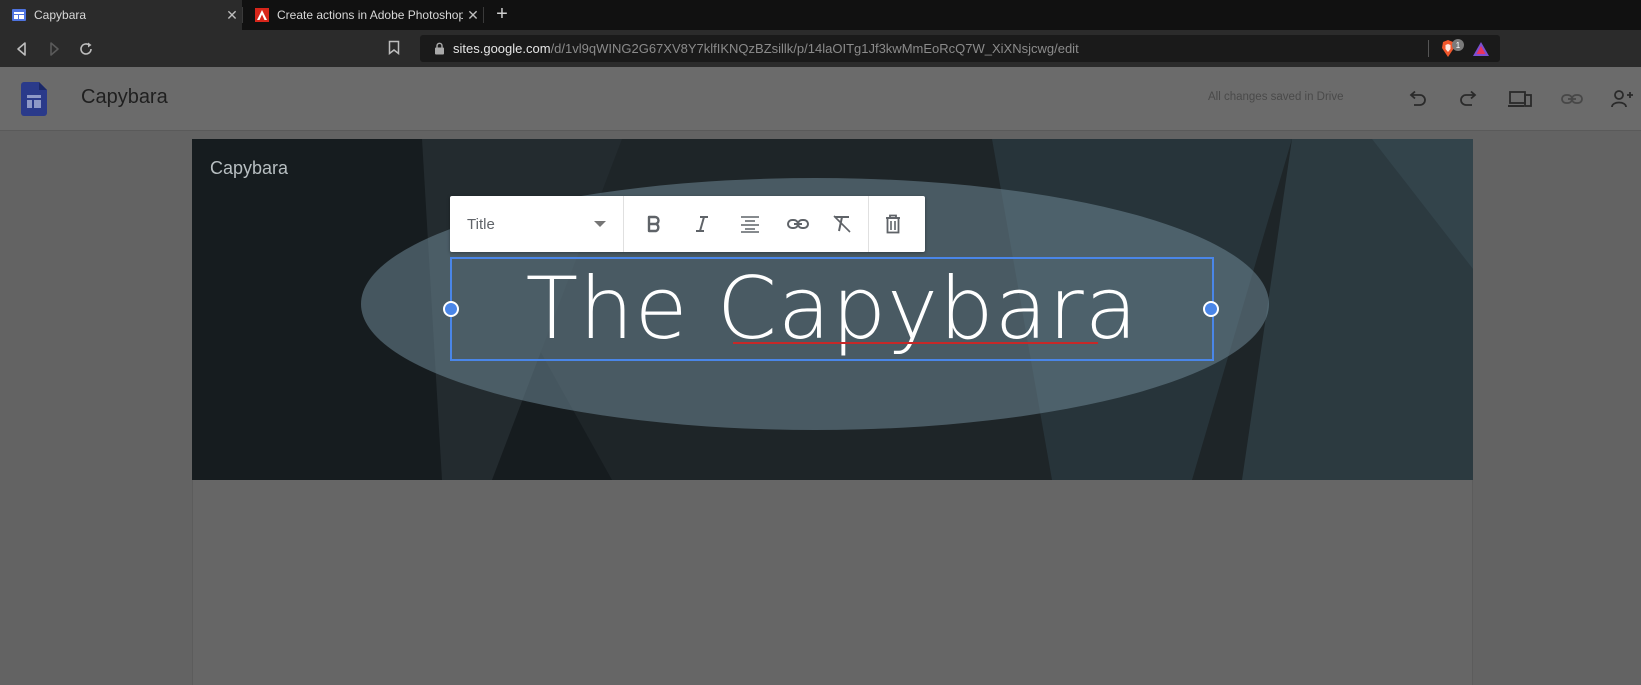  What do you see at coordinates (34, 99) in the screenshot?
I see `google-sites-logo-icon` at bounding box center [34, 99].